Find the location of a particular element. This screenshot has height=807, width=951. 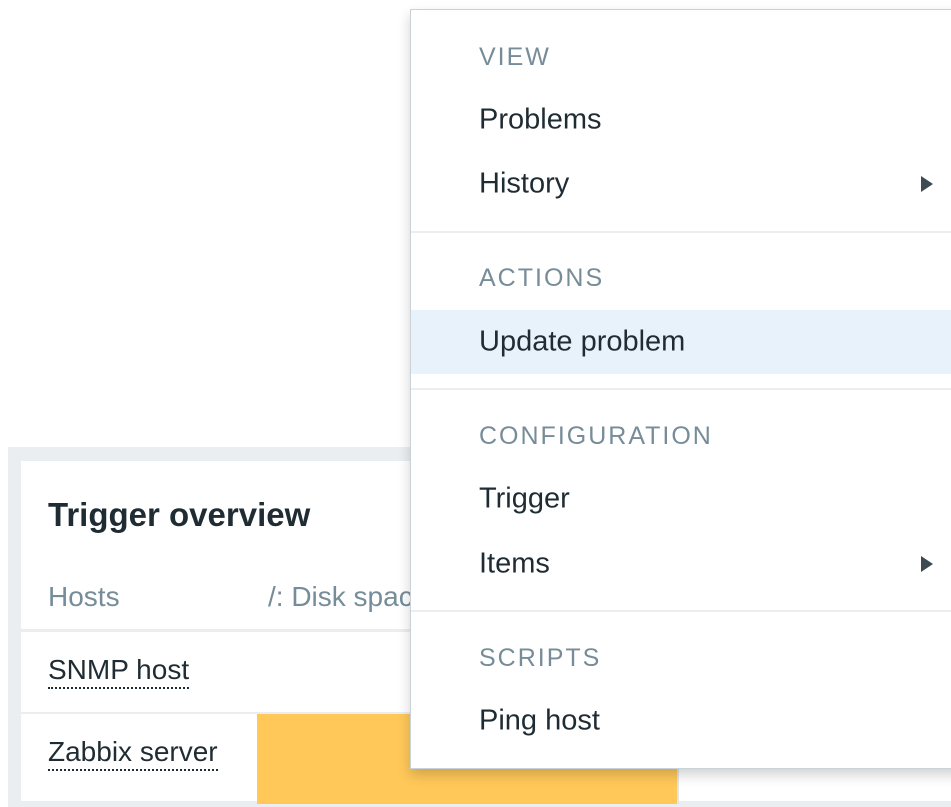

widget-title: Trigger overview is located at coordinates (179, 514).